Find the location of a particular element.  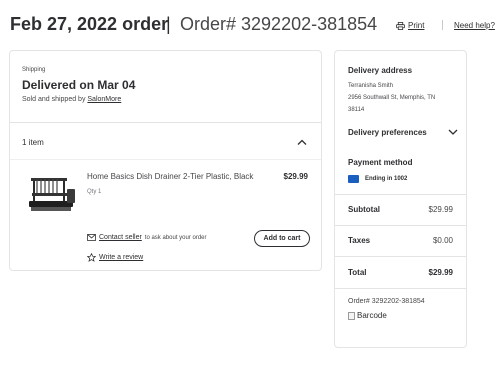

print-button: Print is located at coordinates (410, 25).